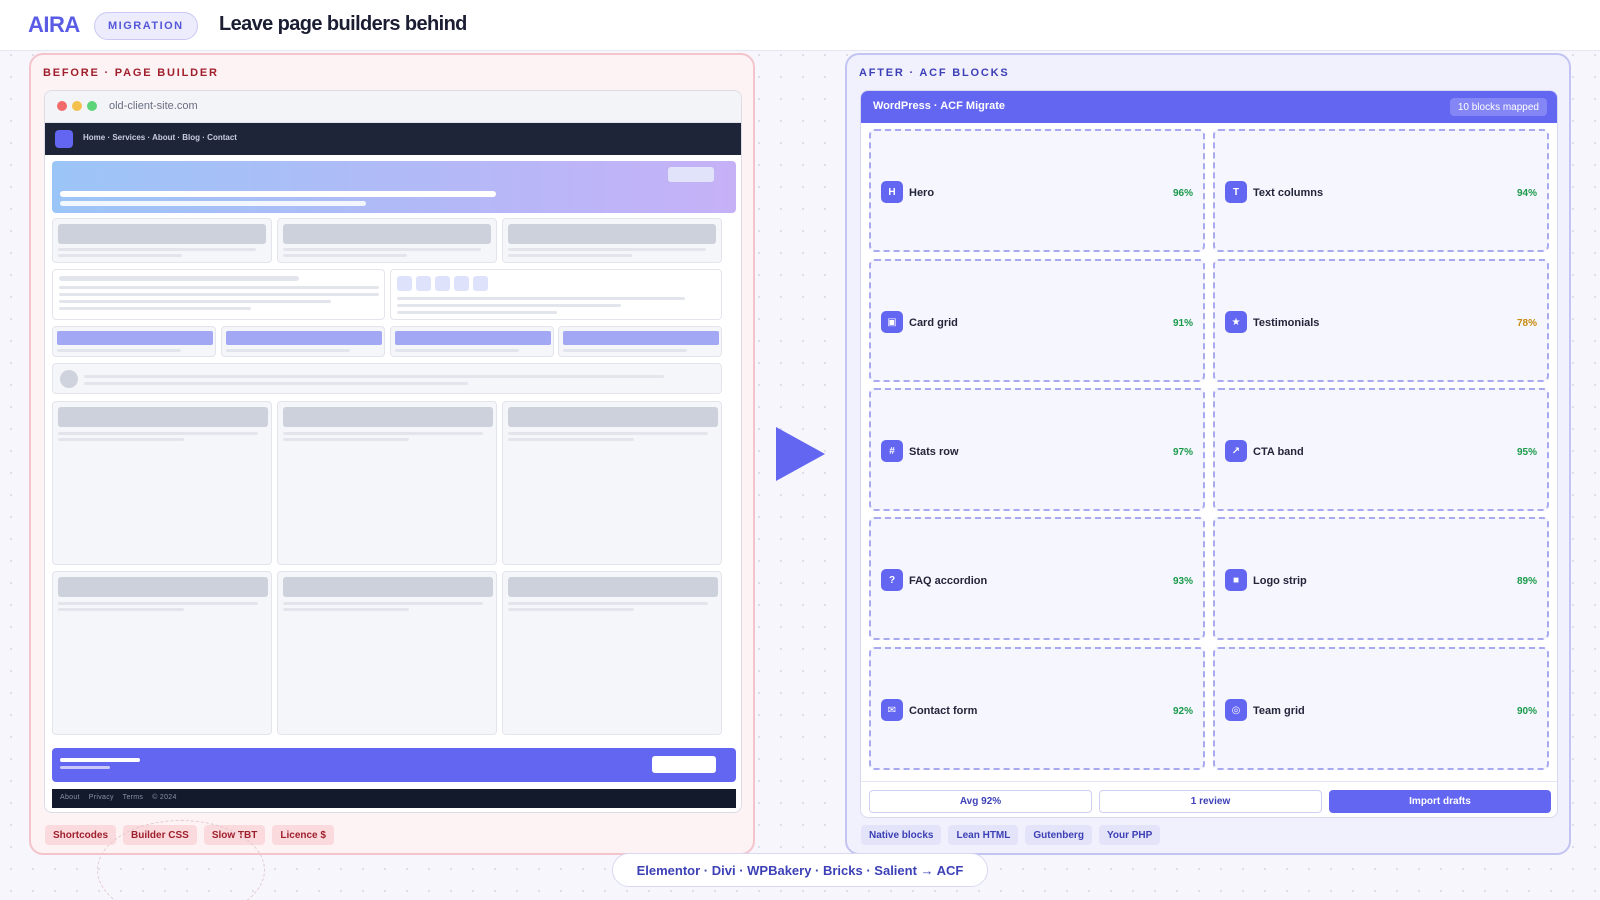  What do you see at coordinates (1182, 193) in the screenshot?
I see `block-confidence: 96%` at bounding box center [1182, 193].